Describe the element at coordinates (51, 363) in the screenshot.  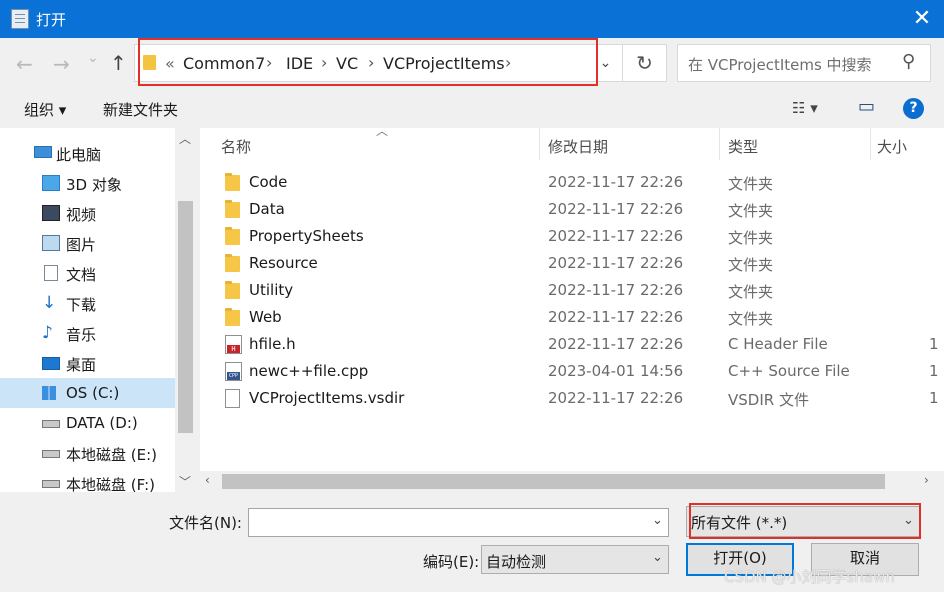
I see `desktop-icon` at that location.